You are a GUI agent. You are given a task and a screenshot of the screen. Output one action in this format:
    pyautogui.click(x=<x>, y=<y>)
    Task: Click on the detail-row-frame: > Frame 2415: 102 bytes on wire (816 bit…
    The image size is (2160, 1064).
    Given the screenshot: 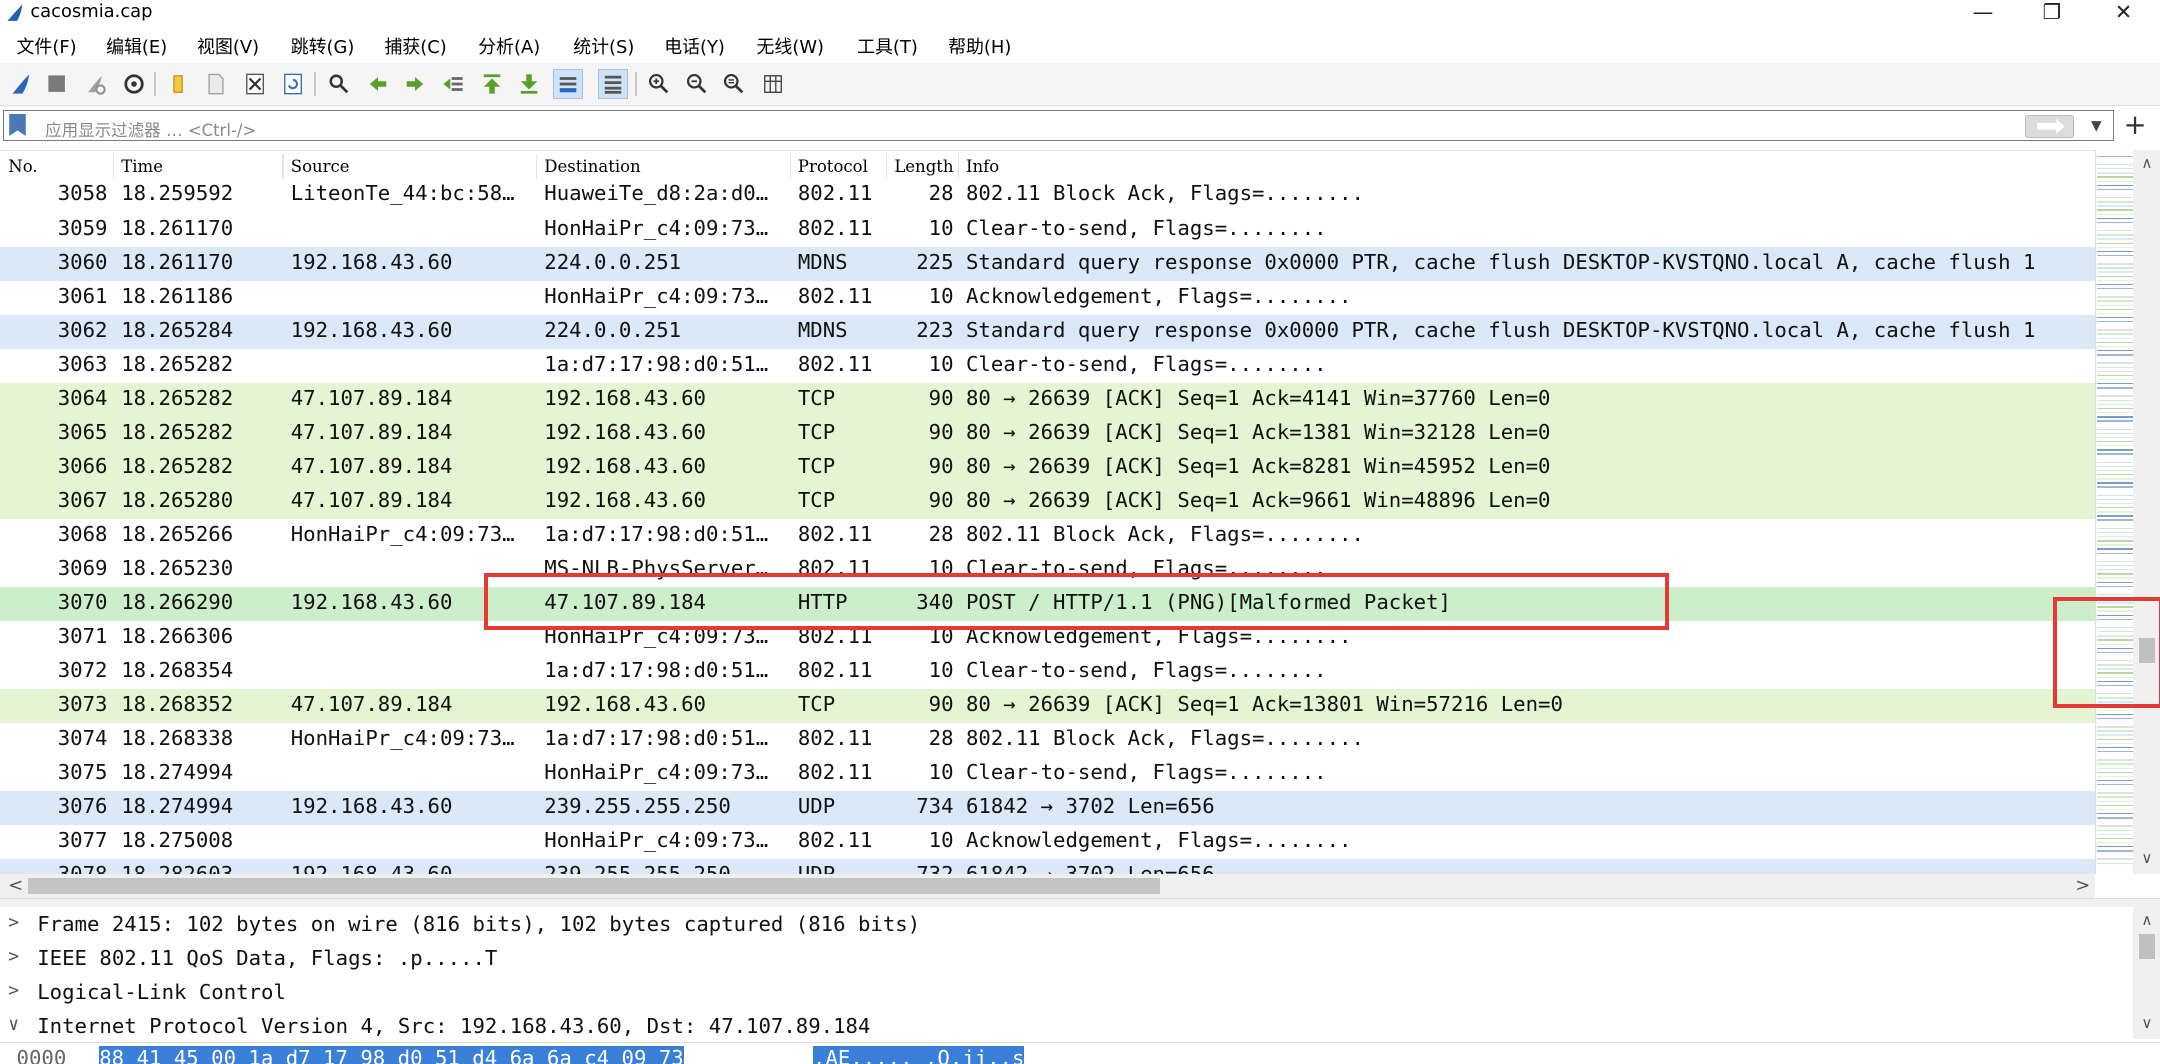 What is the action you would take?
    pyautogui.click(x=1066, y=926)
    